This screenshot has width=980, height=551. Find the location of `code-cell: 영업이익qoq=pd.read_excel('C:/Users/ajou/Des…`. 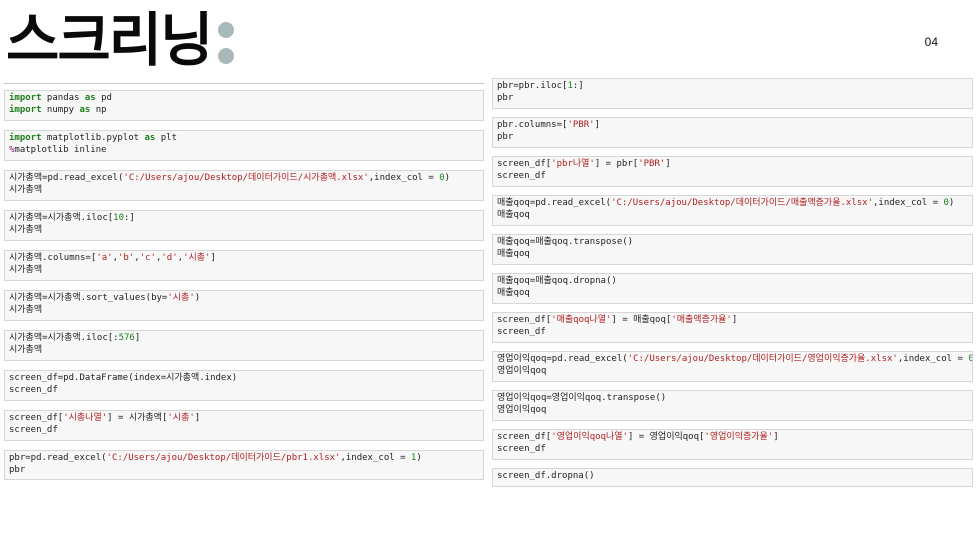

code-cell: 영업이익qoq=pd.read_excel('C:/Users/ajou/Des… is located at coordinates (732, 366).